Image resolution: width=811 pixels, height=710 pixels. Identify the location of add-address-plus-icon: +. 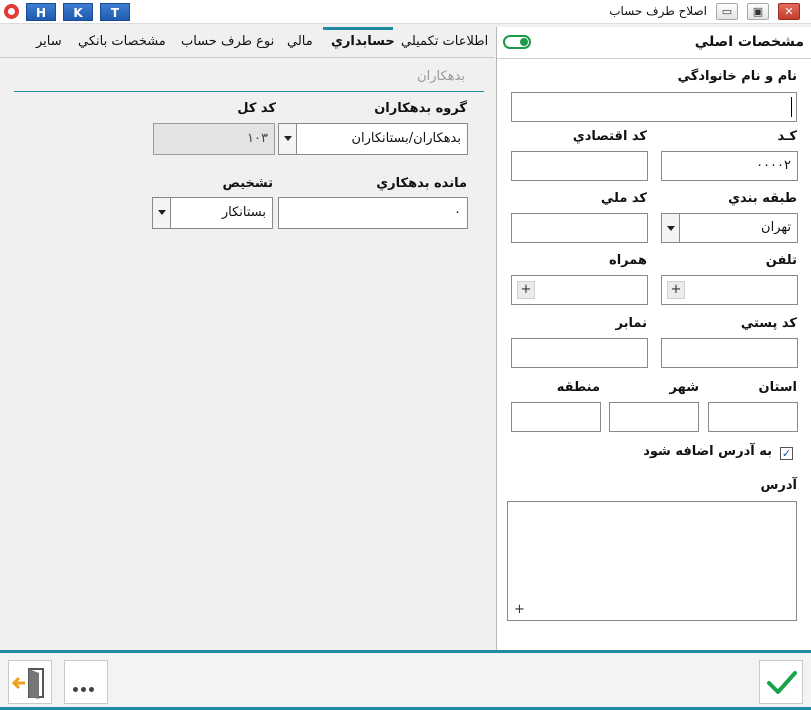
(519, 609).